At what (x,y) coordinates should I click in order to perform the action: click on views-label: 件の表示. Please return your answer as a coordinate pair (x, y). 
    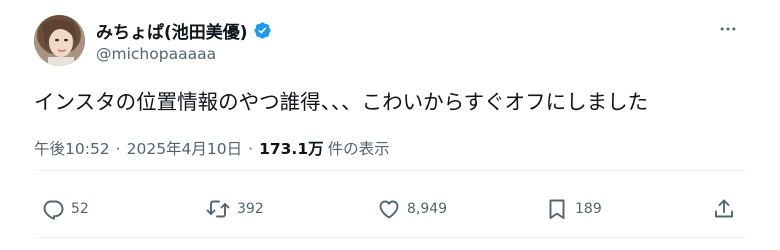
    Looking at the image, I should click on (358, 149).